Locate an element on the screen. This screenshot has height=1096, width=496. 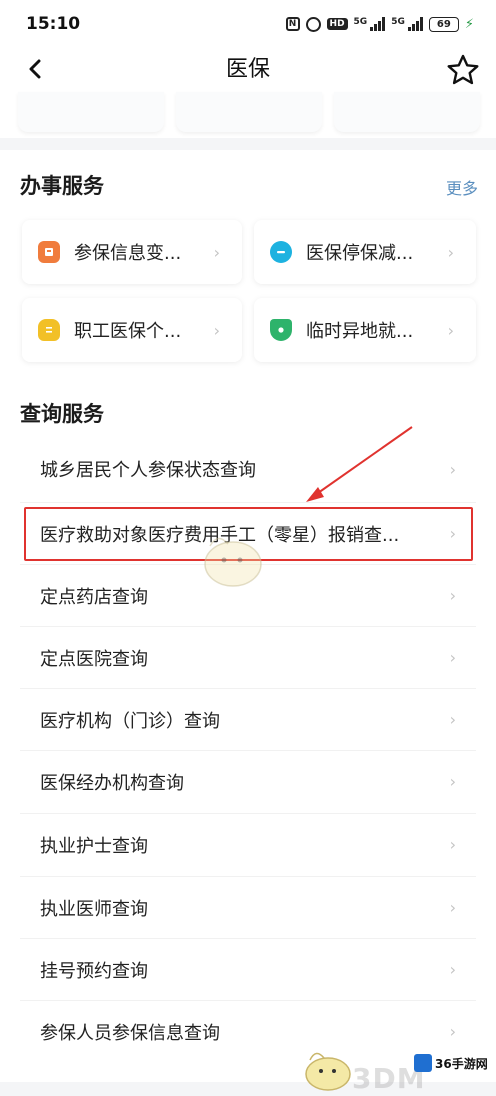
status-icons: N HD 5G 5G 69 ⚡ is located at coordinates (379, 24).